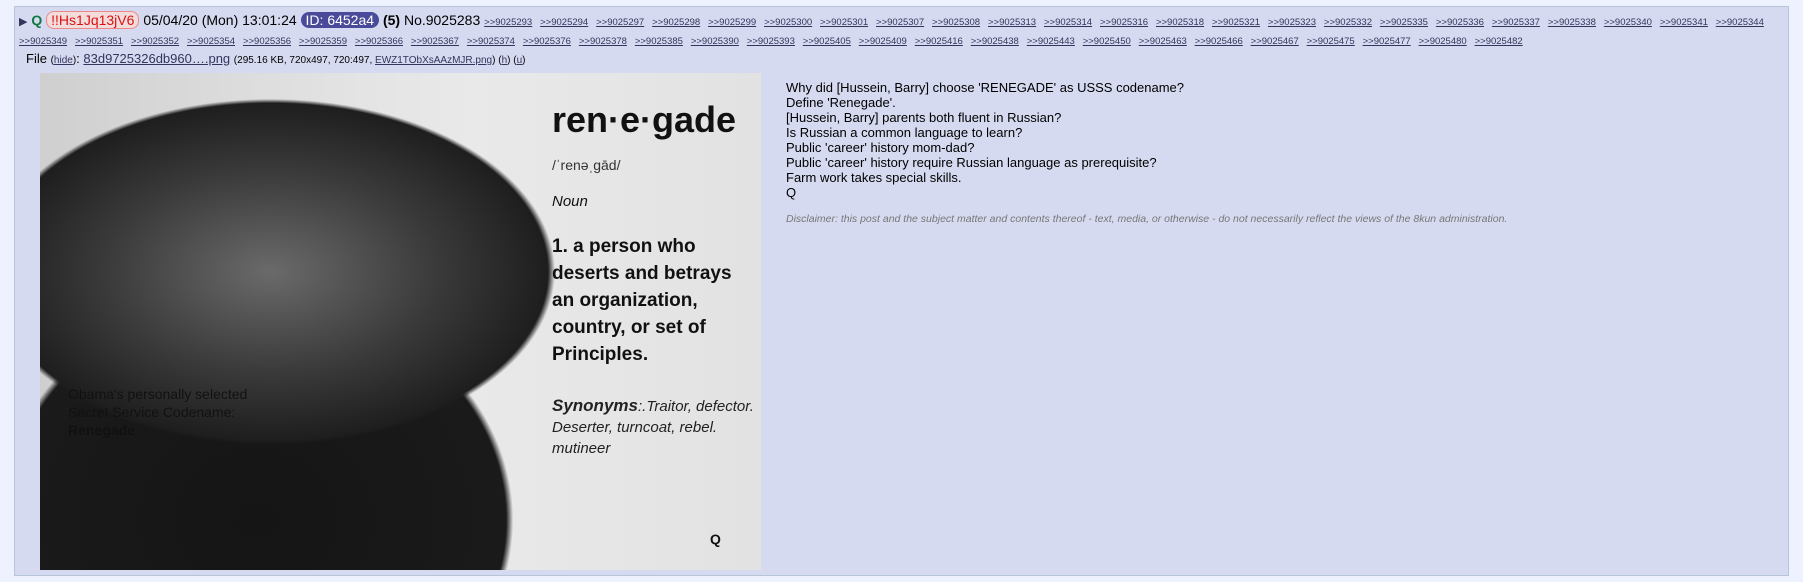 The height and width of the screenshot is (582, 1803). Describe the element at coordinates (1236, 22) in the screenshot. I see `reply-link: >>9025321` at that location.